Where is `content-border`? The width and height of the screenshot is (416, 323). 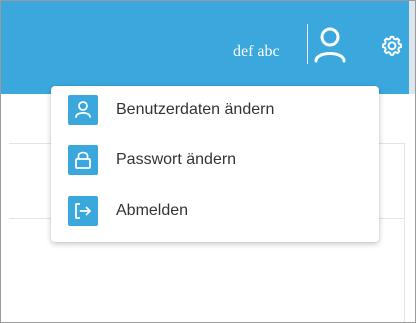
content-border is located at coordinates (404, 233).